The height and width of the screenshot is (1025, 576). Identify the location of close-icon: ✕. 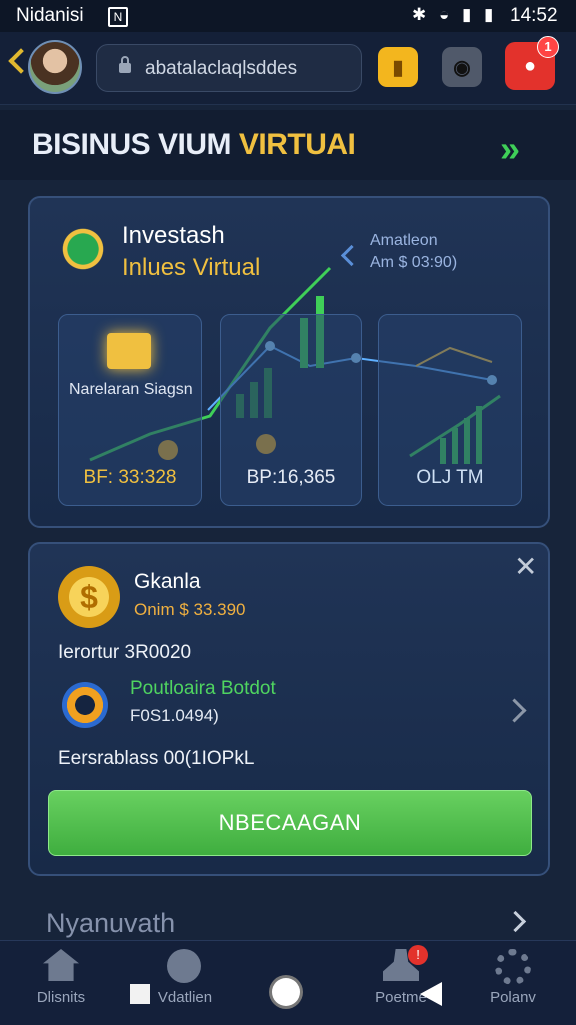
(525, 566).